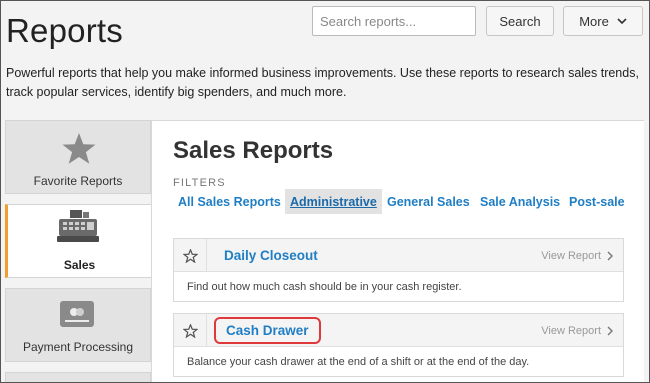  I want to click on report-title-link: Cash Drawer, so click(267, 330).